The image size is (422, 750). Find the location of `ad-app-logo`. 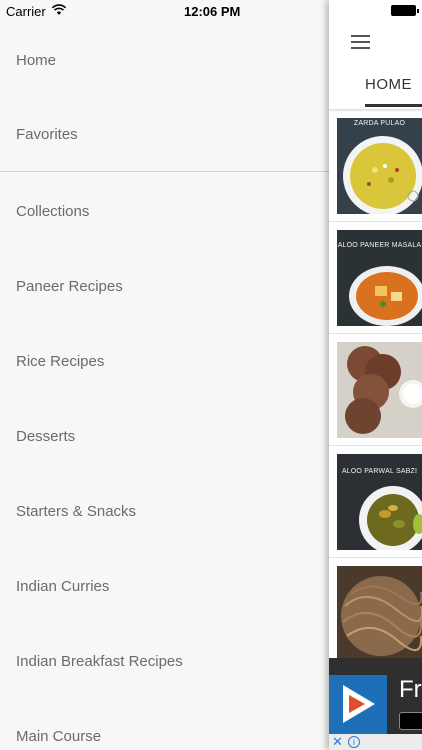

ad-app-logo is located at coordinates (358, 704).